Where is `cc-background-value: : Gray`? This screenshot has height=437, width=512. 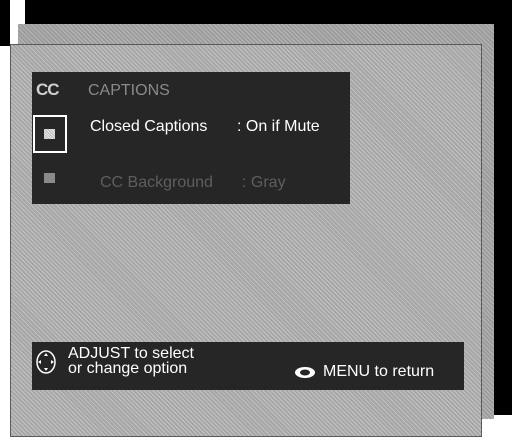 cc-background-value: : Gray is located at coordinates (264, 182).